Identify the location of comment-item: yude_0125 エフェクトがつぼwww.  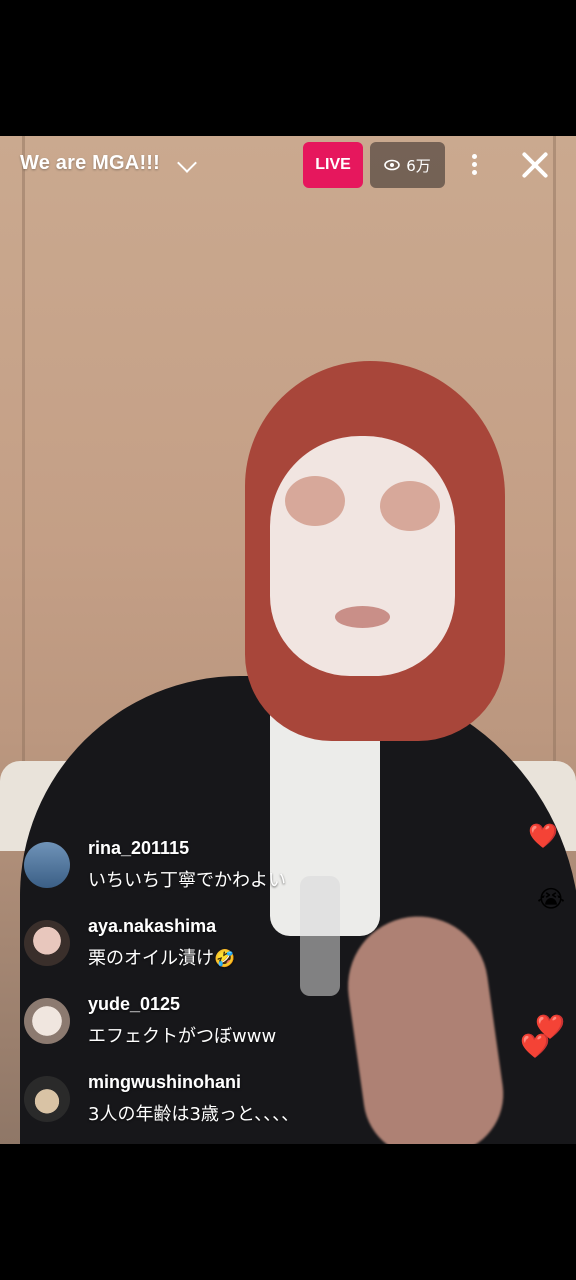
(214, 1031).